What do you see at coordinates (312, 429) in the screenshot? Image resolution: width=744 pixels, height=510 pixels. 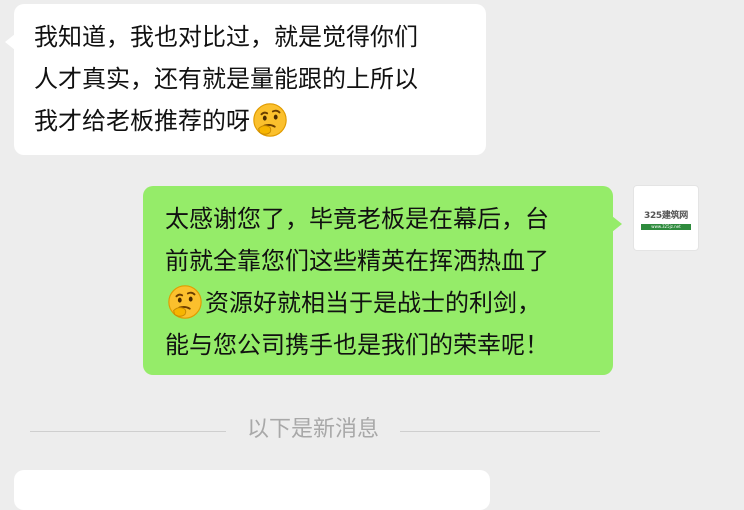 I see `new-messages-label: 以下是新消息` at bounding box center [312, 429].